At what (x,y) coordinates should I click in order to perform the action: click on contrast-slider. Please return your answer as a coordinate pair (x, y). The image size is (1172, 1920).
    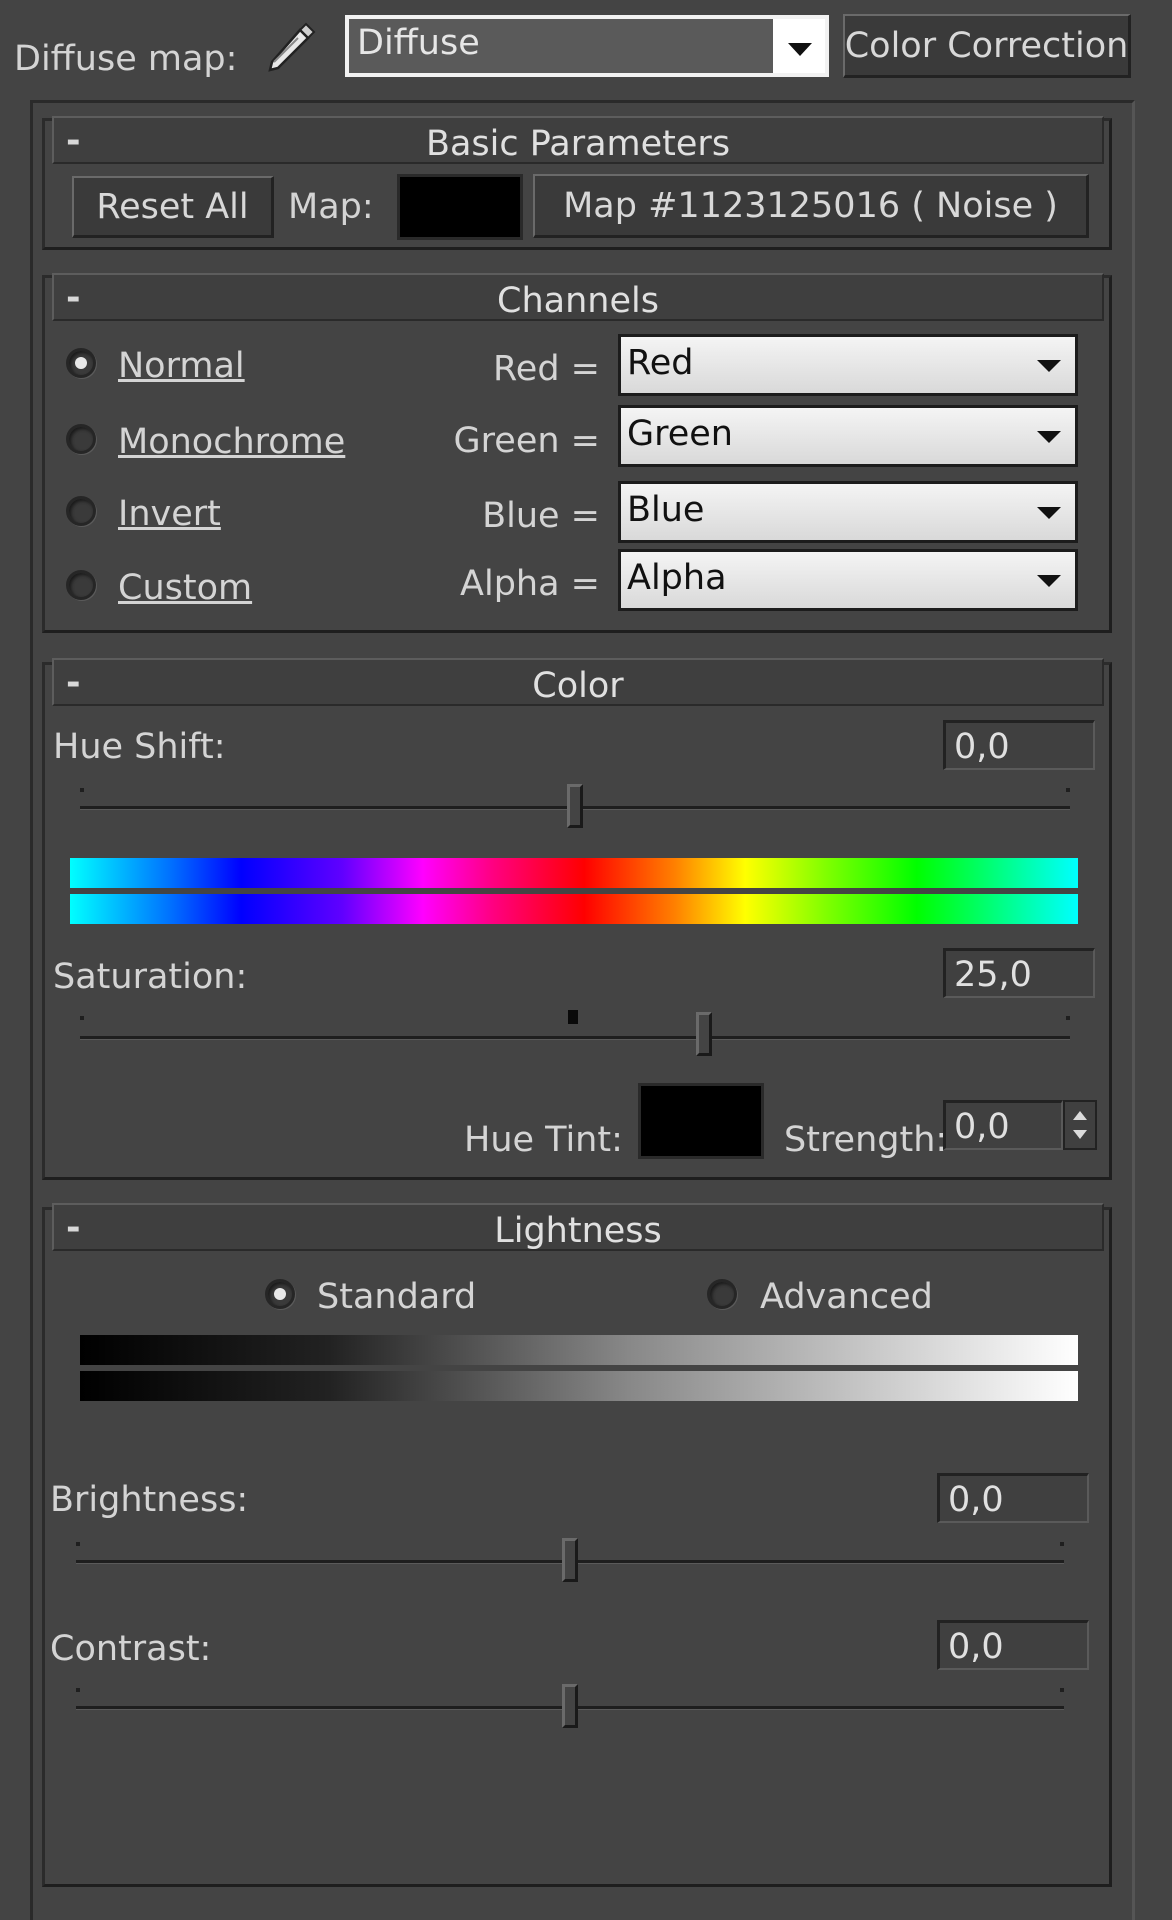
    Looking at the image, I should click on (570, 1704).